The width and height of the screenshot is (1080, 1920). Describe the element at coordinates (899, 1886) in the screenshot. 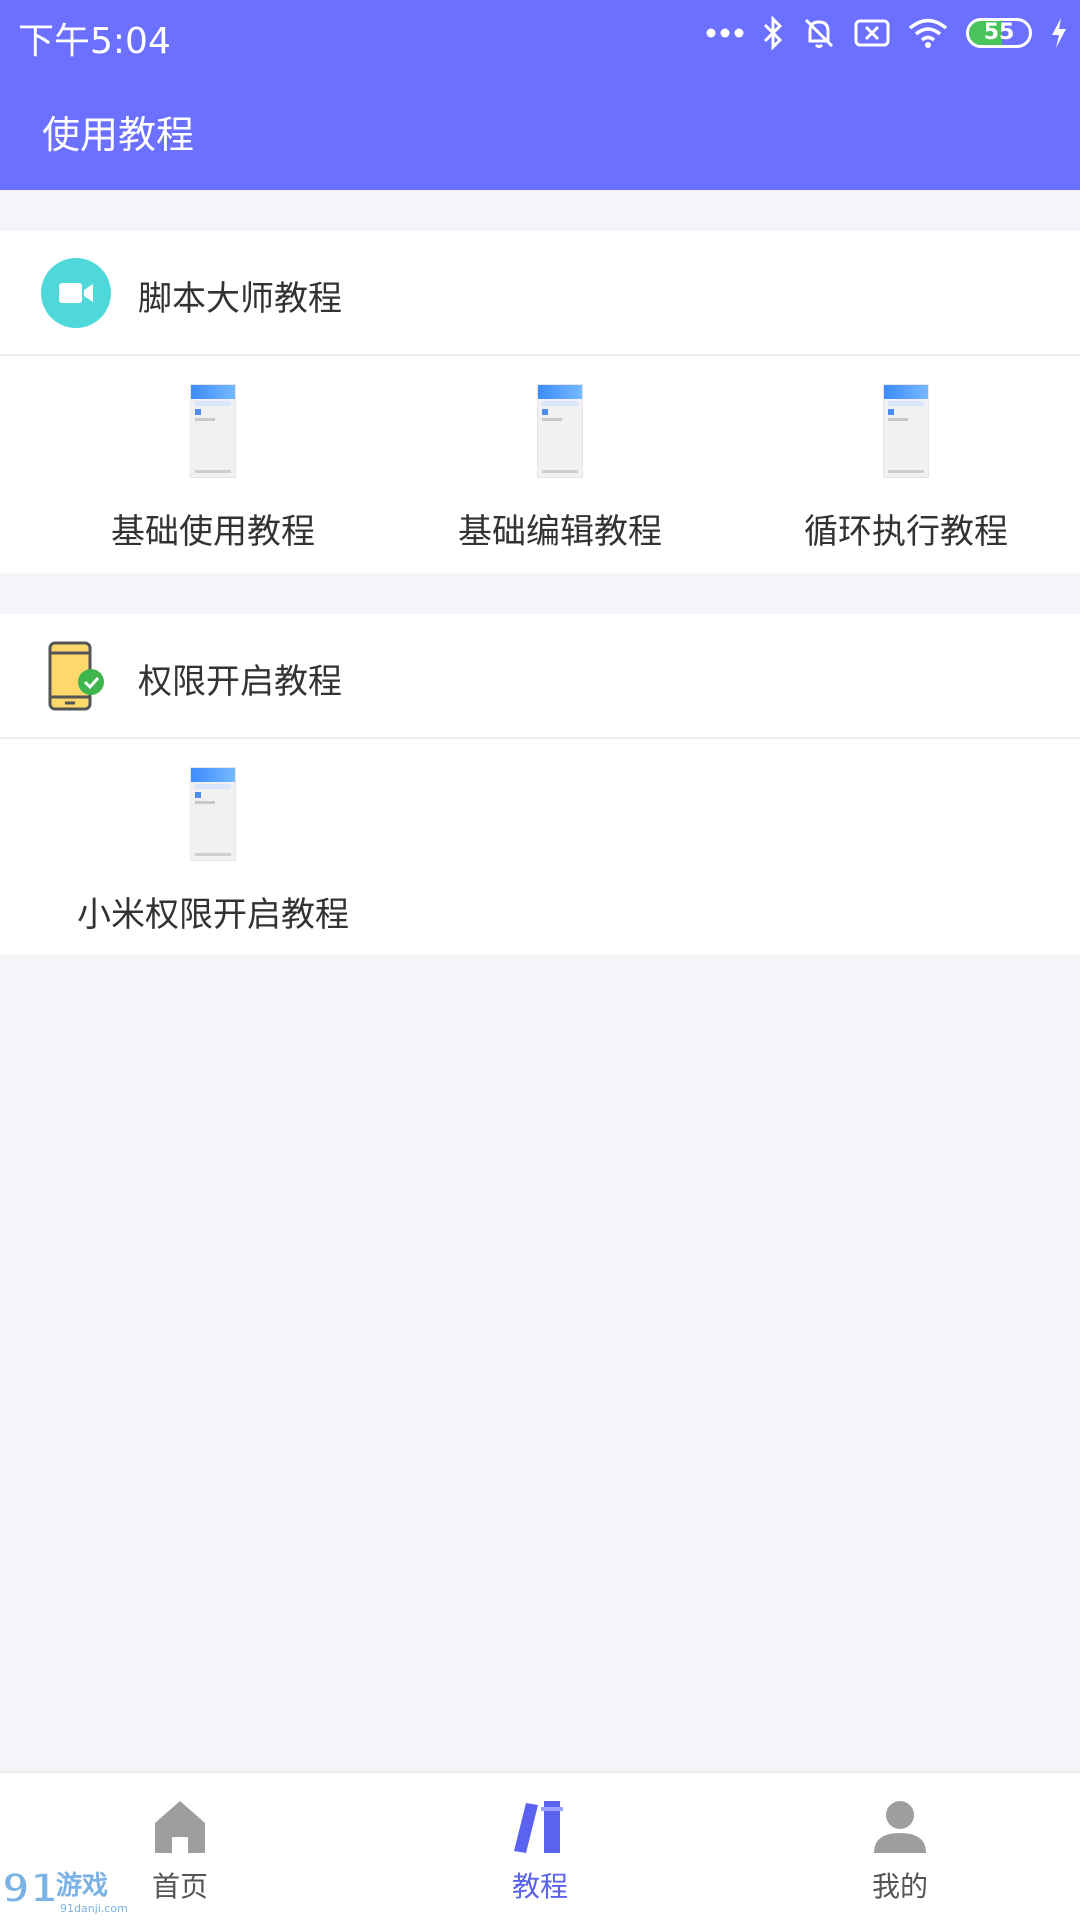

I see `nav-label: 我的` at that location.